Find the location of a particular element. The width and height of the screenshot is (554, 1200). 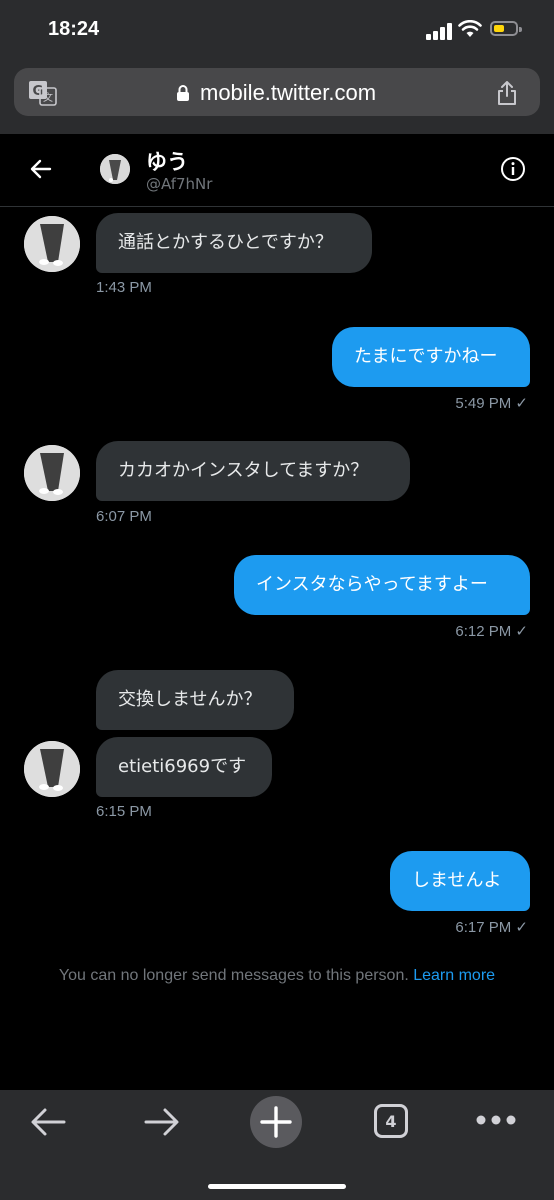

message-timestamp: 1:43 PM is located at coordinates (124, 287).